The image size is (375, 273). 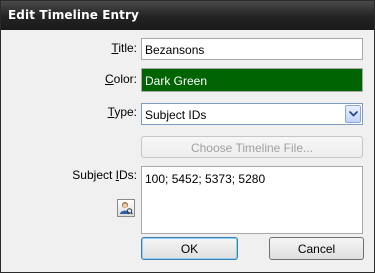 I want to click on chevron-down-icon, so click(x=353, y=114).